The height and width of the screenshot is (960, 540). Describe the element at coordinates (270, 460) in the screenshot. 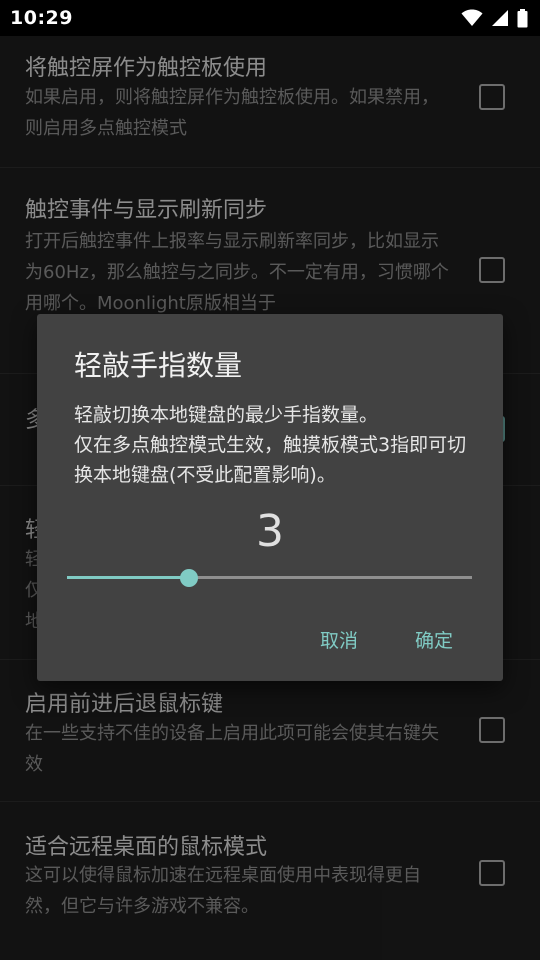

I see `dialog-message-line: 仅在多点触控模式生效，触摸板模式3指即可切换本地键盘(不受此配置影响)。` at that location.